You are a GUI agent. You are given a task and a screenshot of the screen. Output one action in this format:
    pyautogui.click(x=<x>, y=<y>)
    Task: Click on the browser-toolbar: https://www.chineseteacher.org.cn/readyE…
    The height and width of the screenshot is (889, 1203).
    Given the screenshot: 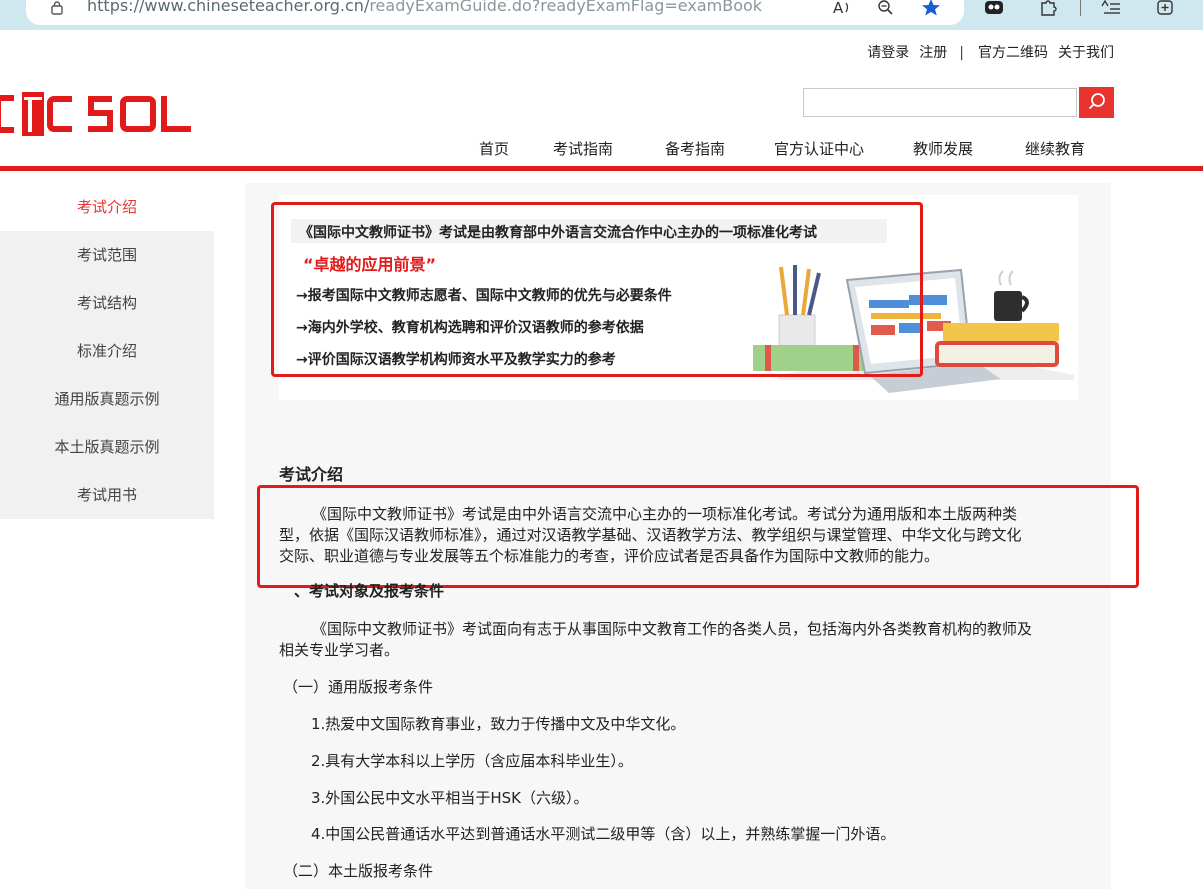 What is the action you would take?
    pyautogui.click(x=601, y=15)
    